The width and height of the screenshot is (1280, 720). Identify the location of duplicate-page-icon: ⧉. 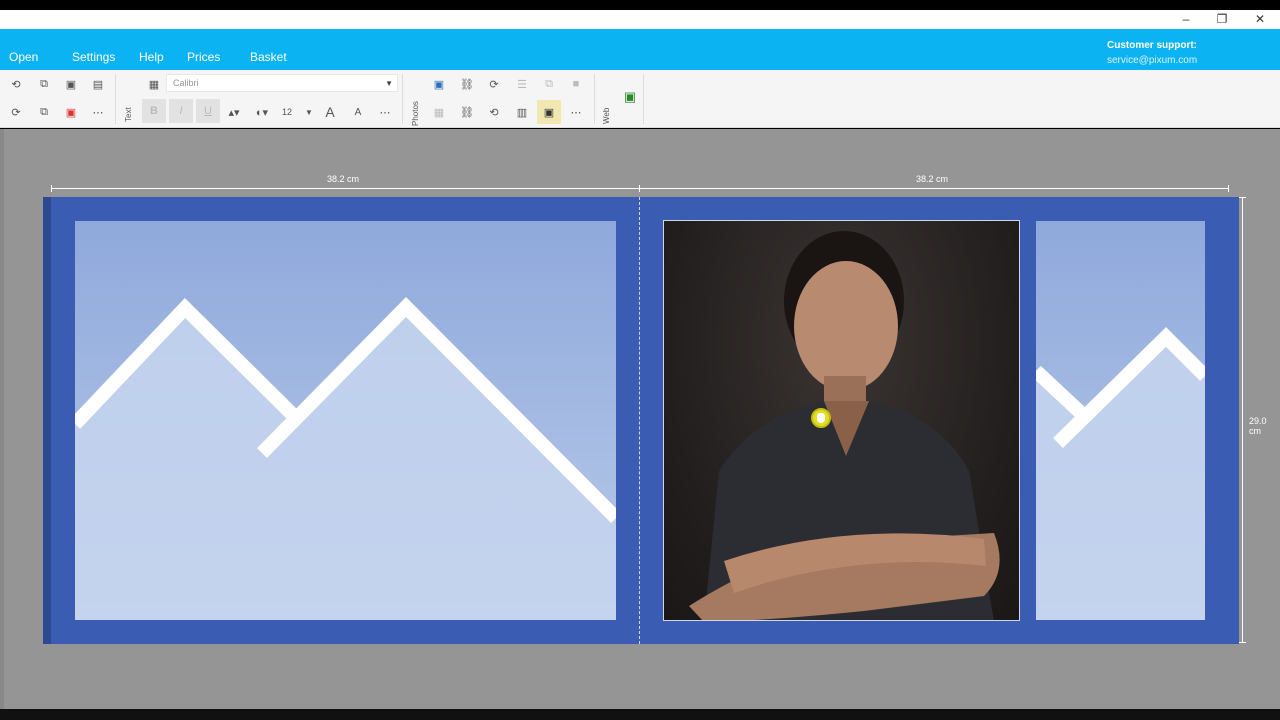
(44, 112).